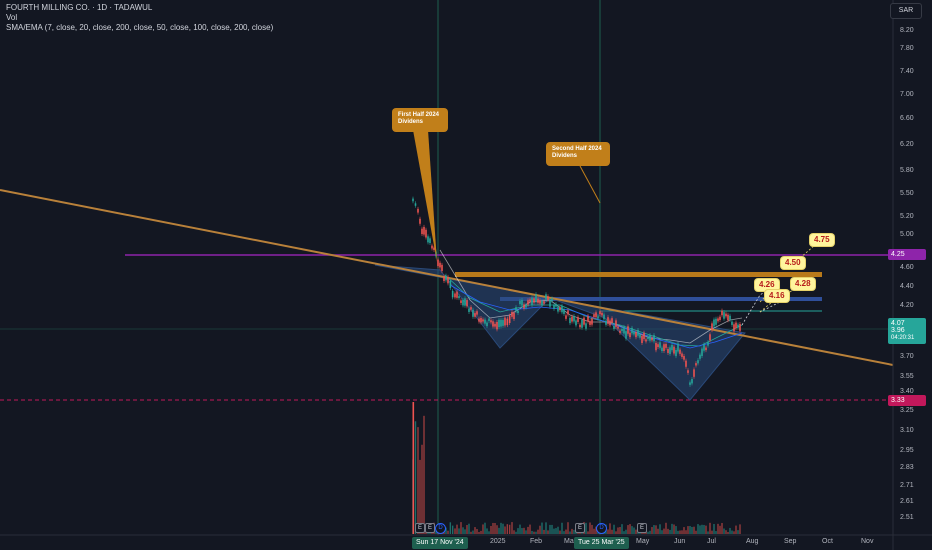 This screenshot has height=550, width=932. What do you see at coordinates (642, 528) in the screenshot?
I see `earnings-marker-4: E` at bounding box center [642, 528].